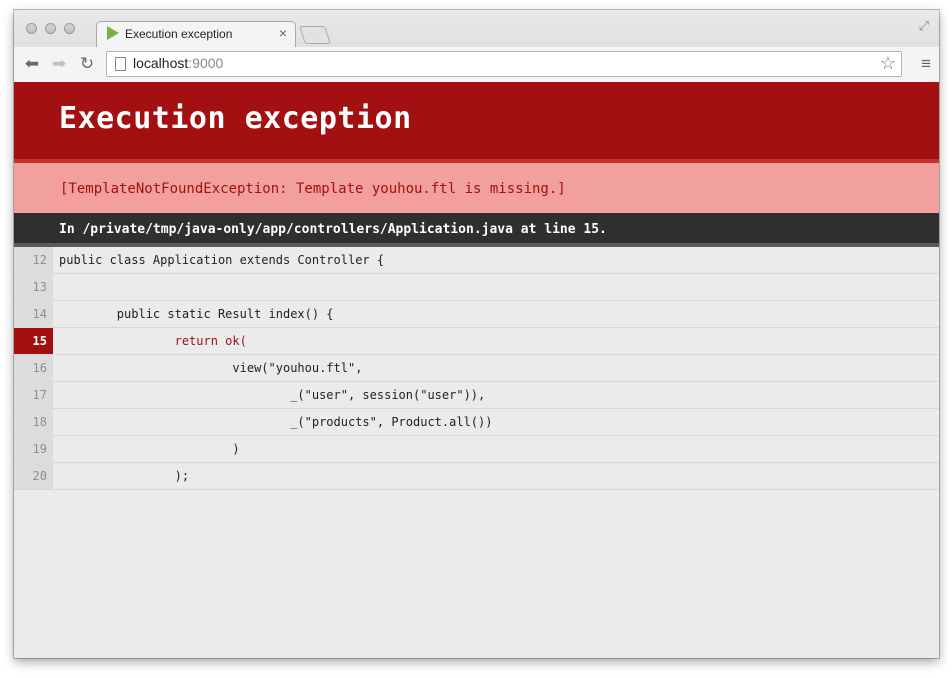 The image size is (952, 678). Describe the element at coordinates (31, 28) in the screenshot. I see `close-window-button` at that location.